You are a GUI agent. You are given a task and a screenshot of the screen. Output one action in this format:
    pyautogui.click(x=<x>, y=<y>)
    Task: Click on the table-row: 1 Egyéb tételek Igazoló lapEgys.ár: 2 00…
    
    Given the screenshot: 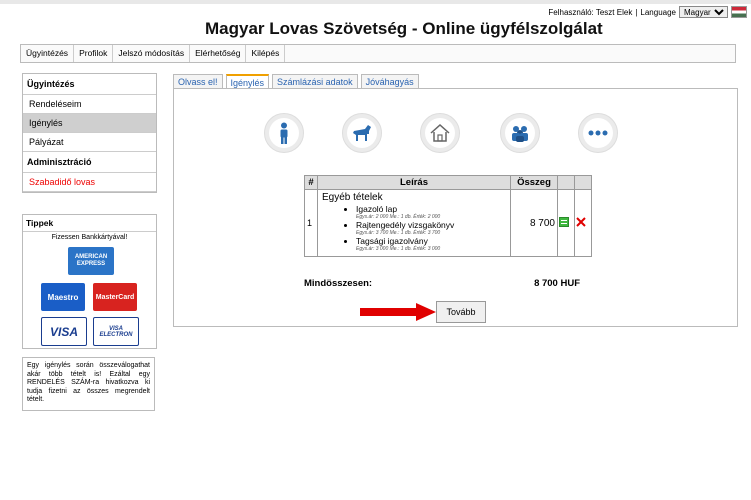 What is the action you would take?
    pyautogui.click(x=448, y=223)
    